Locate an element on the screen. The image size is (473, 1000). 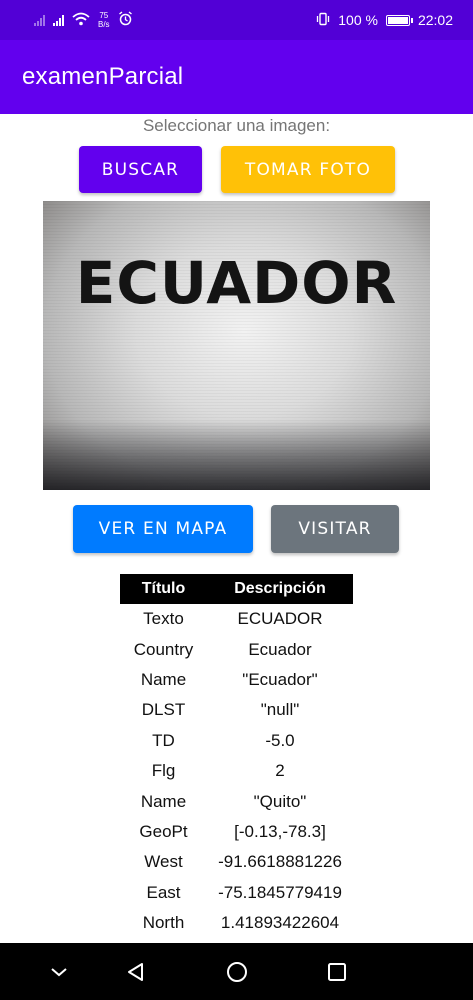
table-row: Texto ECUADOR is located at coordinates (236, 619).